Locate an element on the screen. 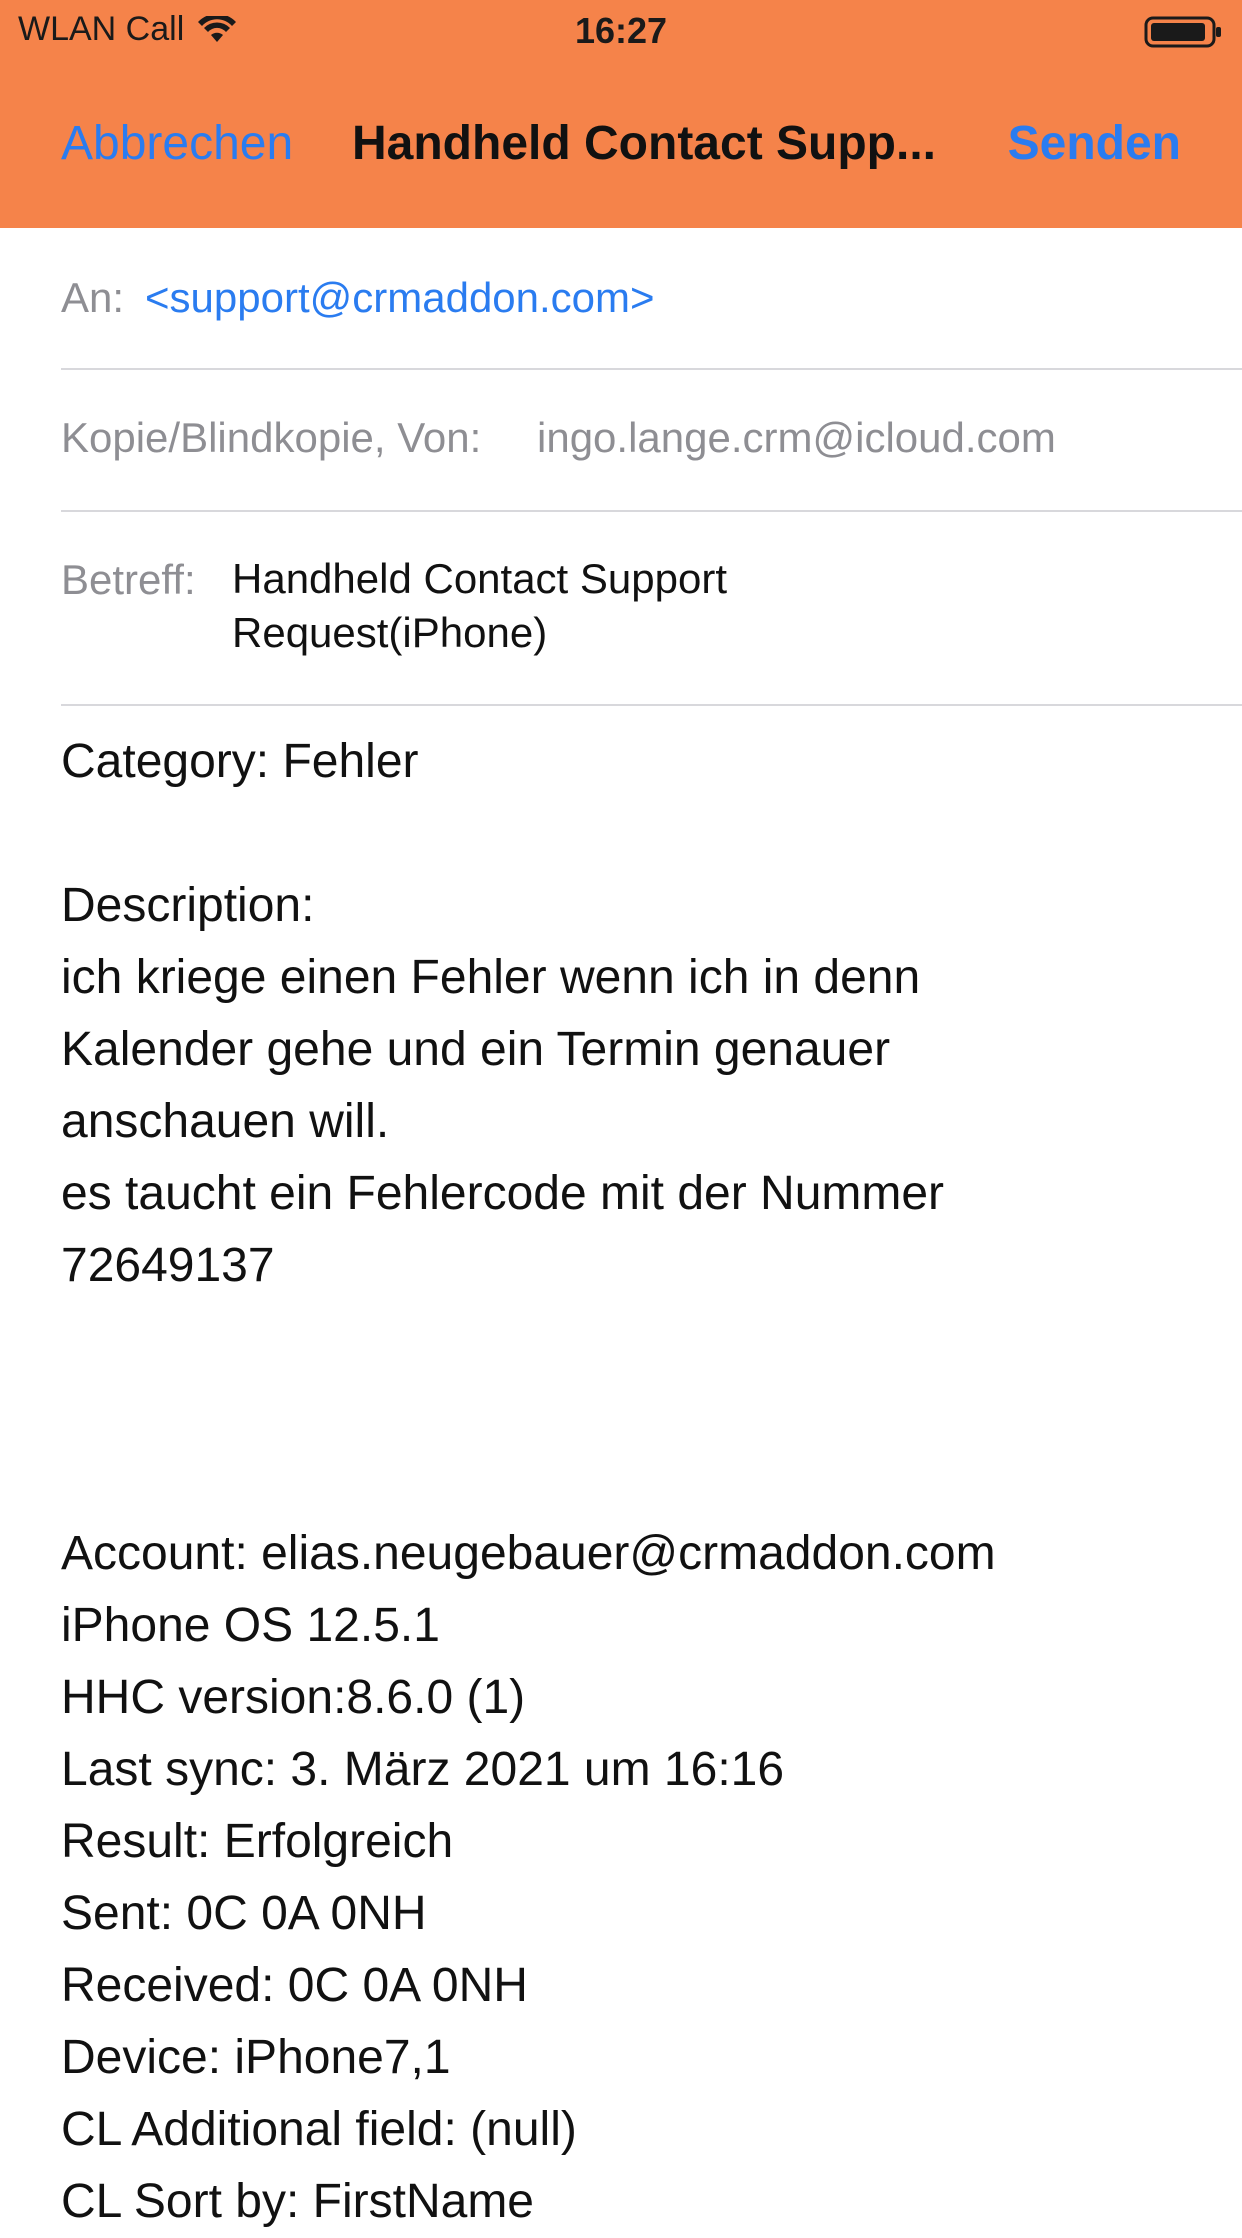  description-line: anschauen will. is located at coordinates (225, 1121).